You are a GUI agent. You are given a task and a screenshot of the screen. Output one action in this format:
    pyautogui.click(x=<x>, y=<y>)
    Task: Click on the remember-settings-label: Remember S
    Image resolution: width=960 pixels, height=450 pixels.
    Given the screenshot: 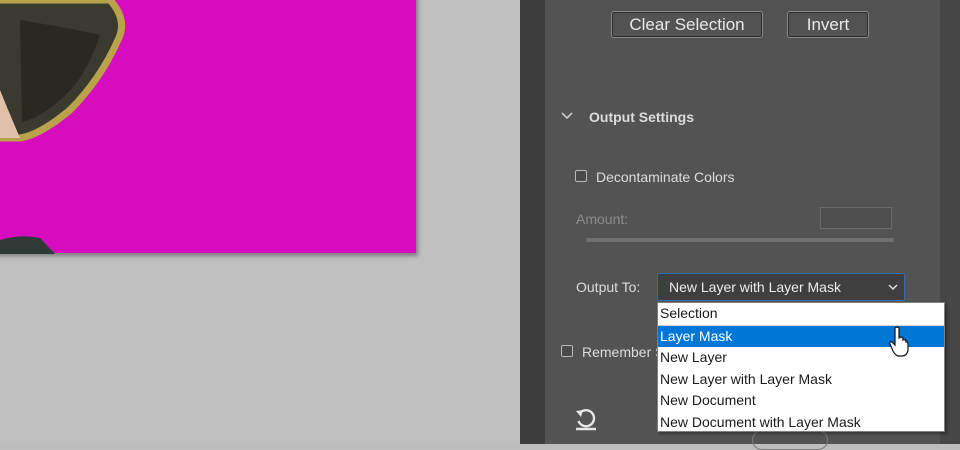 What is the action you would take?
    pyautogui.click(x=623, y=352)
    